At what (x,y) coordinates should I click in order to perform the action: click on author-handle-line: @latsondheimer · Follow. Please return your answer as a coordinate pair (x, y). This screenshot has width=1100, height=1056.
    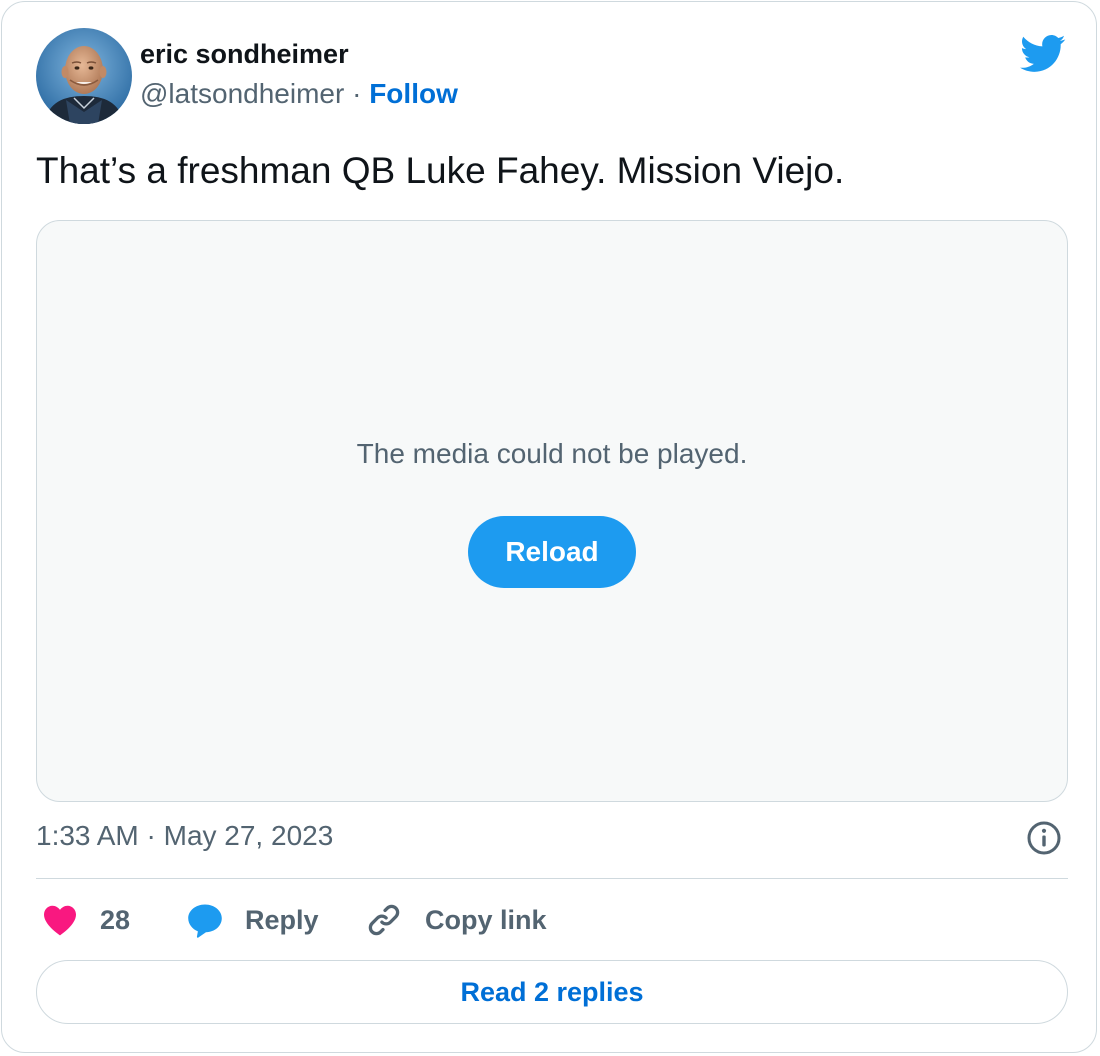
    Looking at the image, I should click on (299, 94).